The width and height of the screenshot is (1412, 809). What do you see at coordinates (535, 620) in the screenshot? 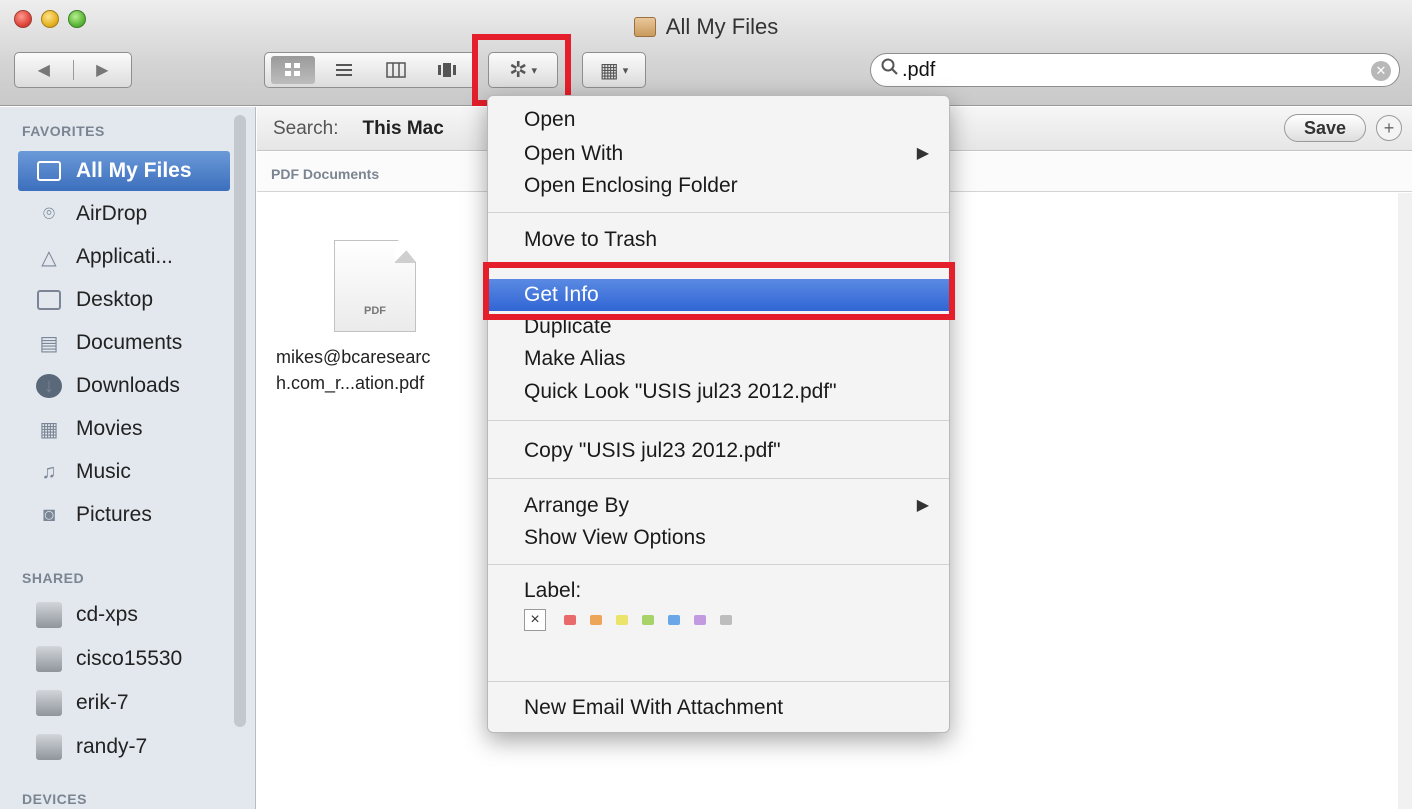
I see `label-none-button: ×` at bounding box center [535, 620].